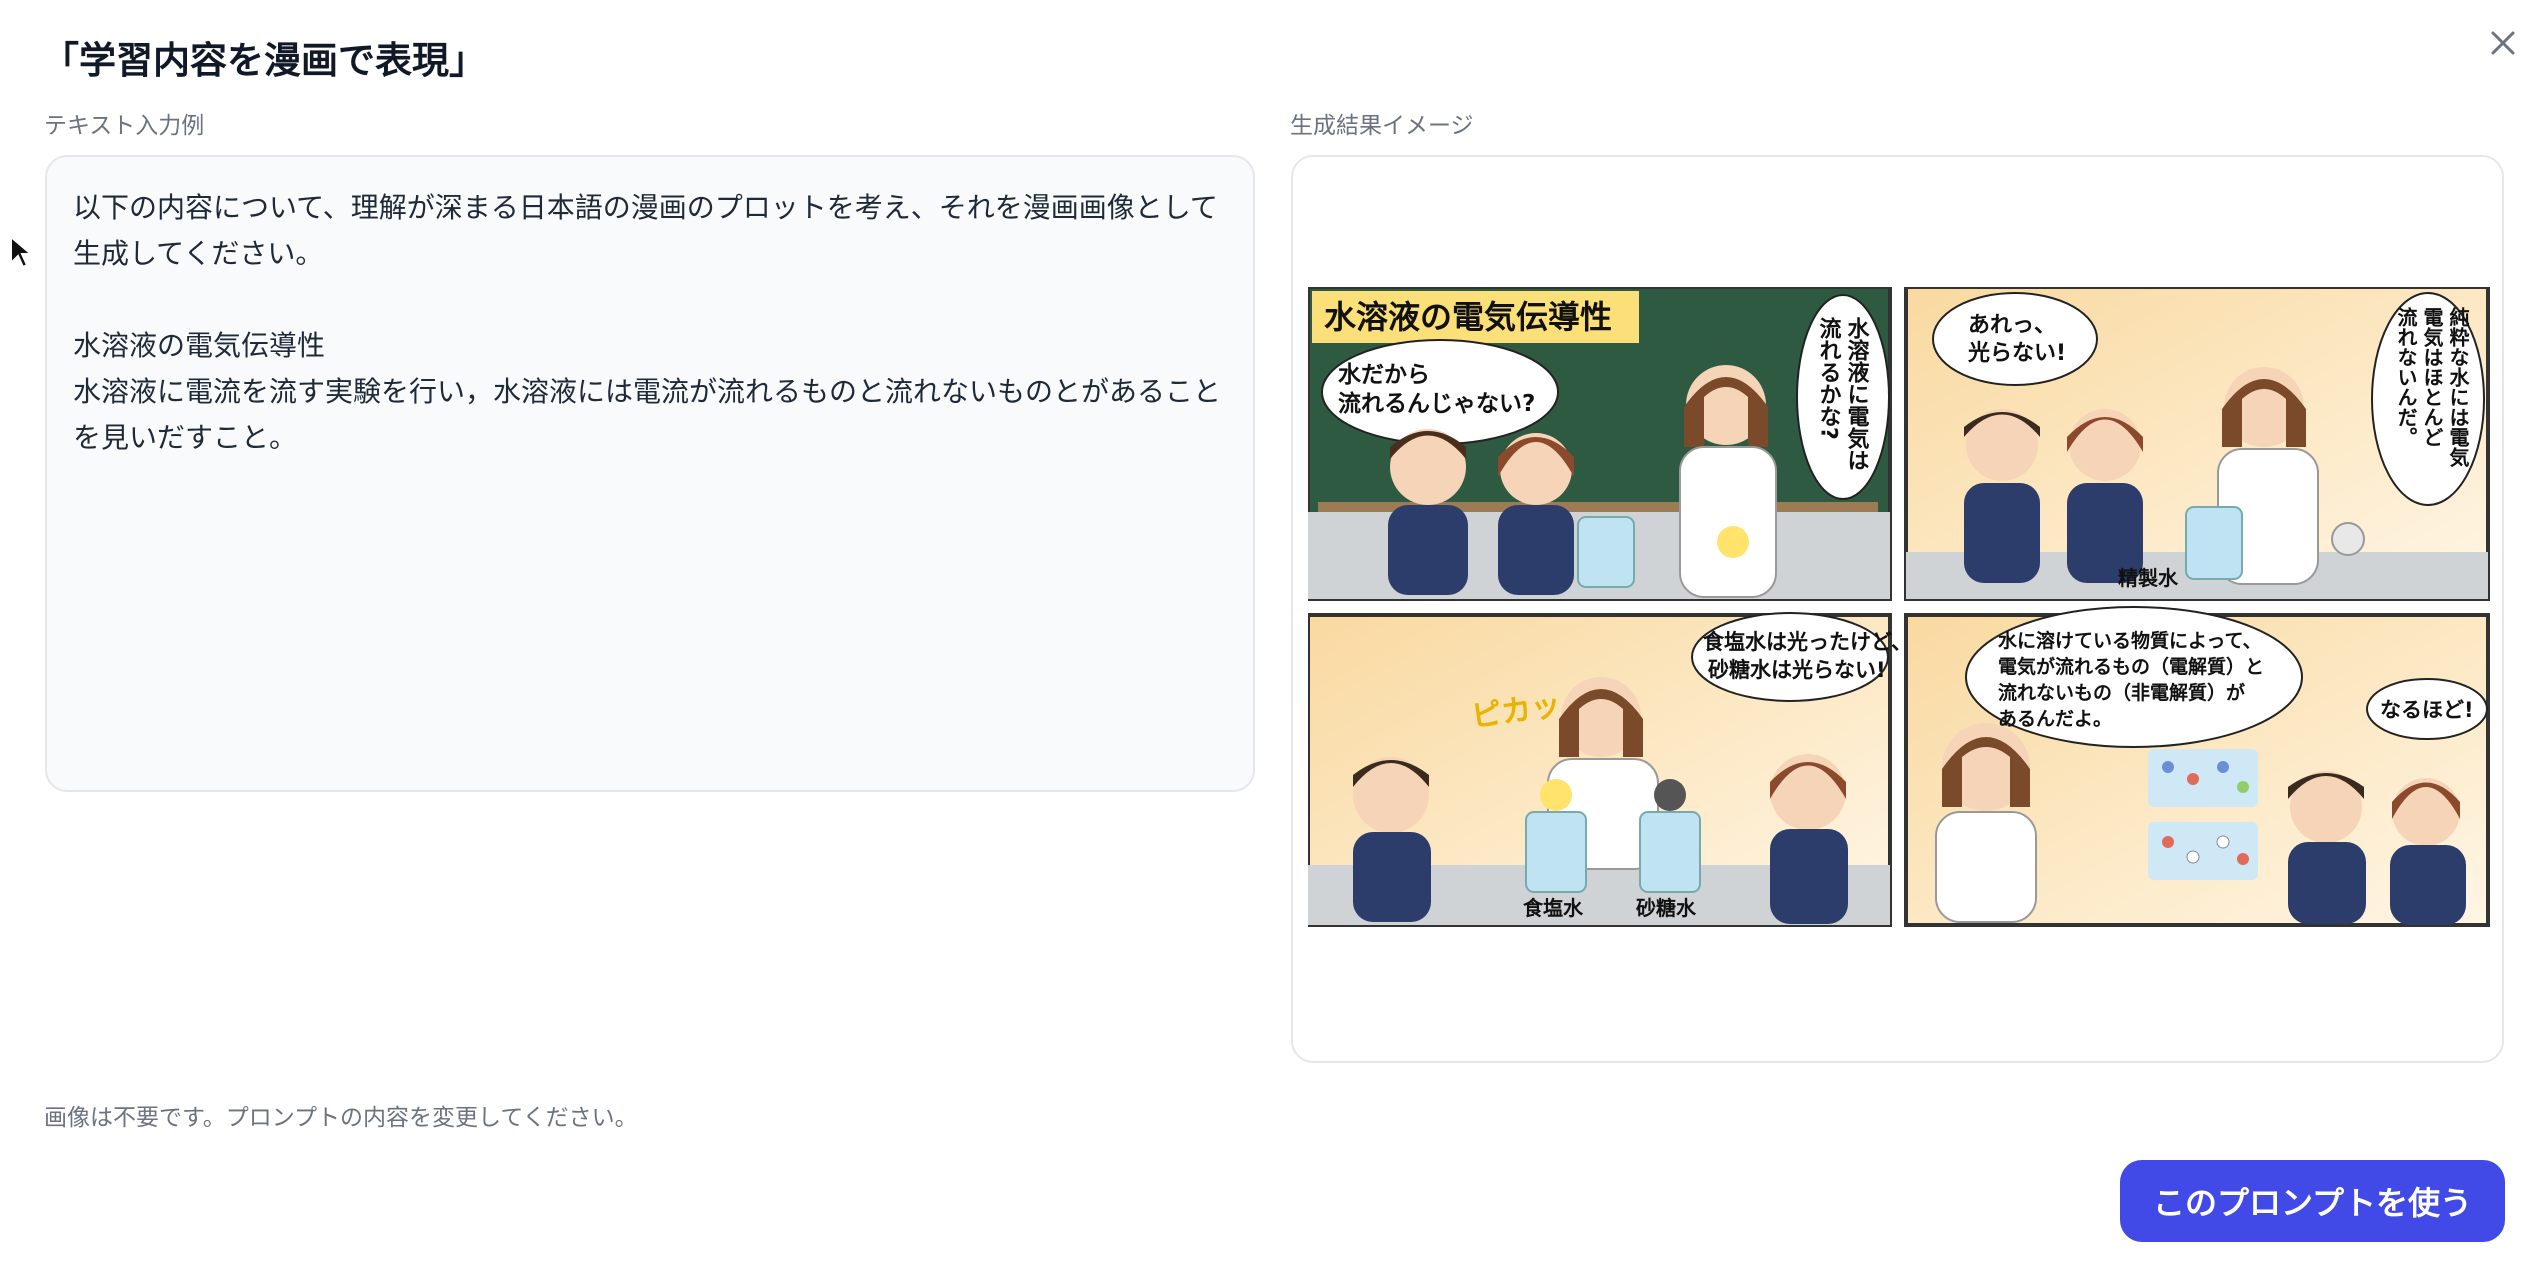  Describe the element at coordinates (185, 437) in the screenshot. I see `prompt-line: を見いだすこと。` at that location.